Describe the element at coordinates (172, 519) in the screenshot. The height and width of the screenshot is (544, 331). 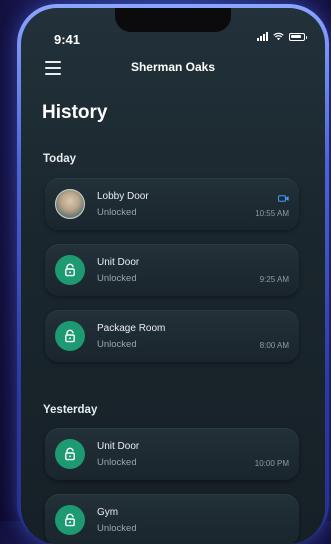
I see `history-item-gym: Gym Unlocked` at that location.